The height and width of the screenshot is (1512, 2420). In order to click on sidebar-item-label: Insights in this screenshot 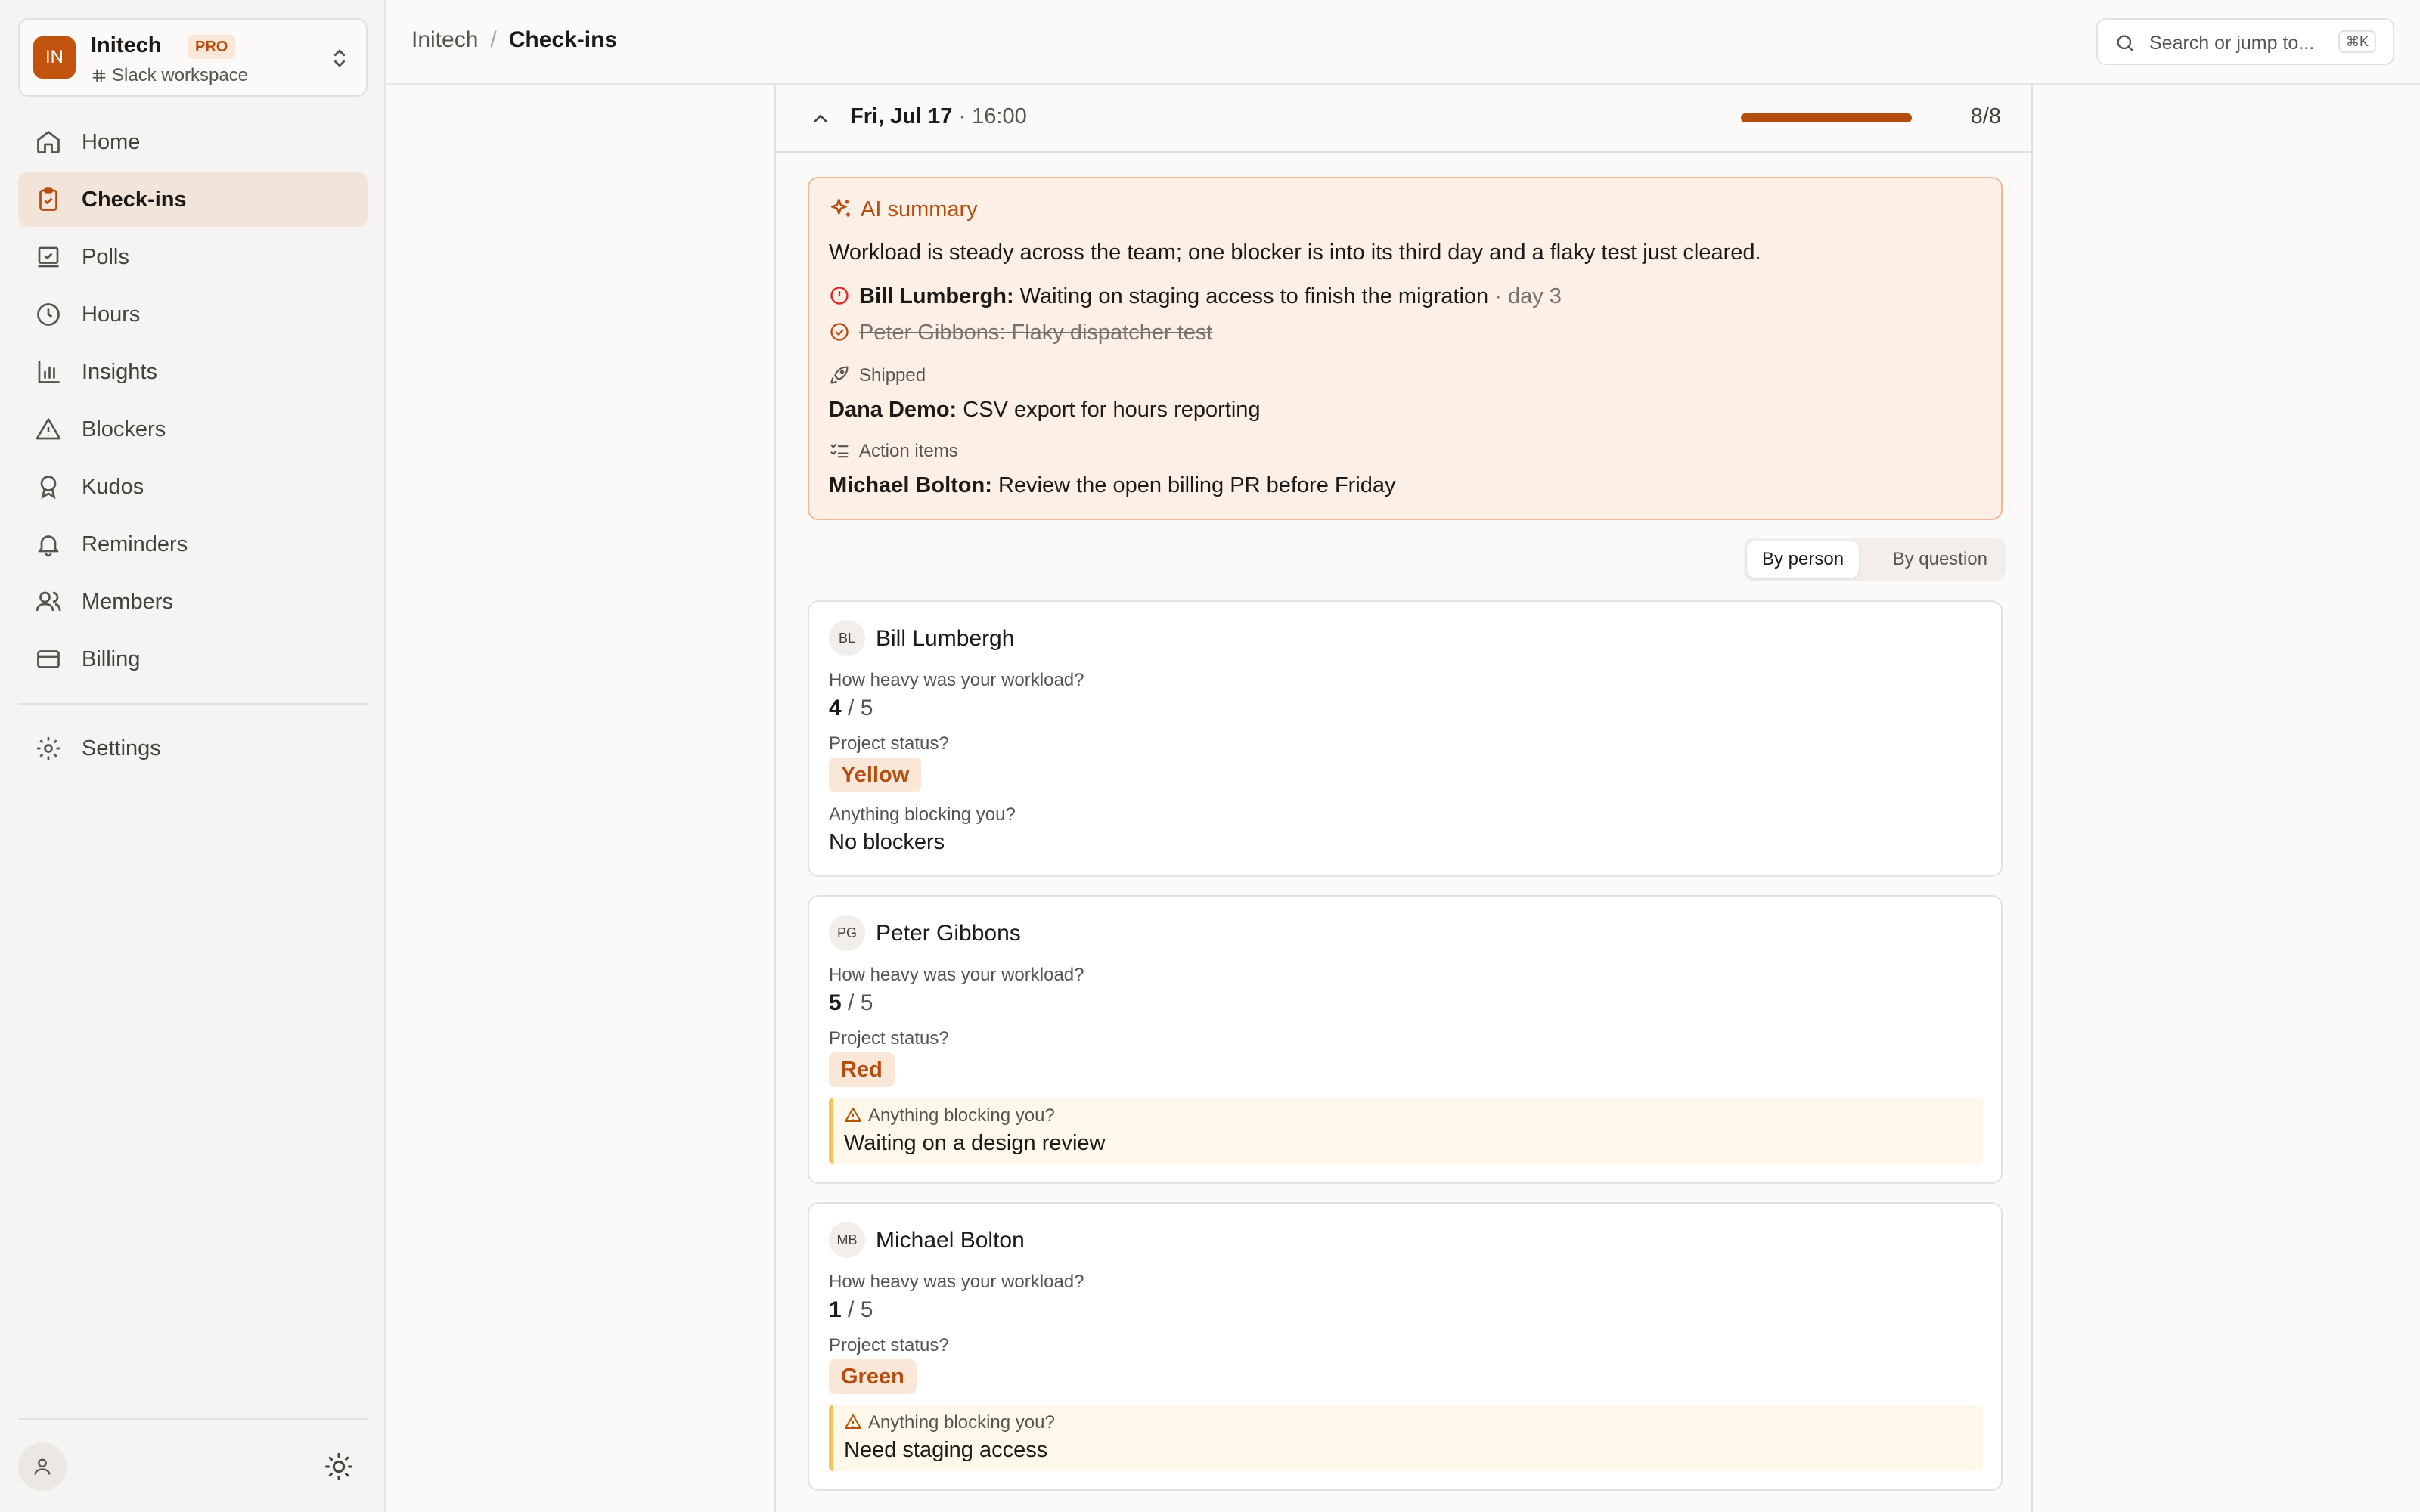, I will do `click(119, 372)`.